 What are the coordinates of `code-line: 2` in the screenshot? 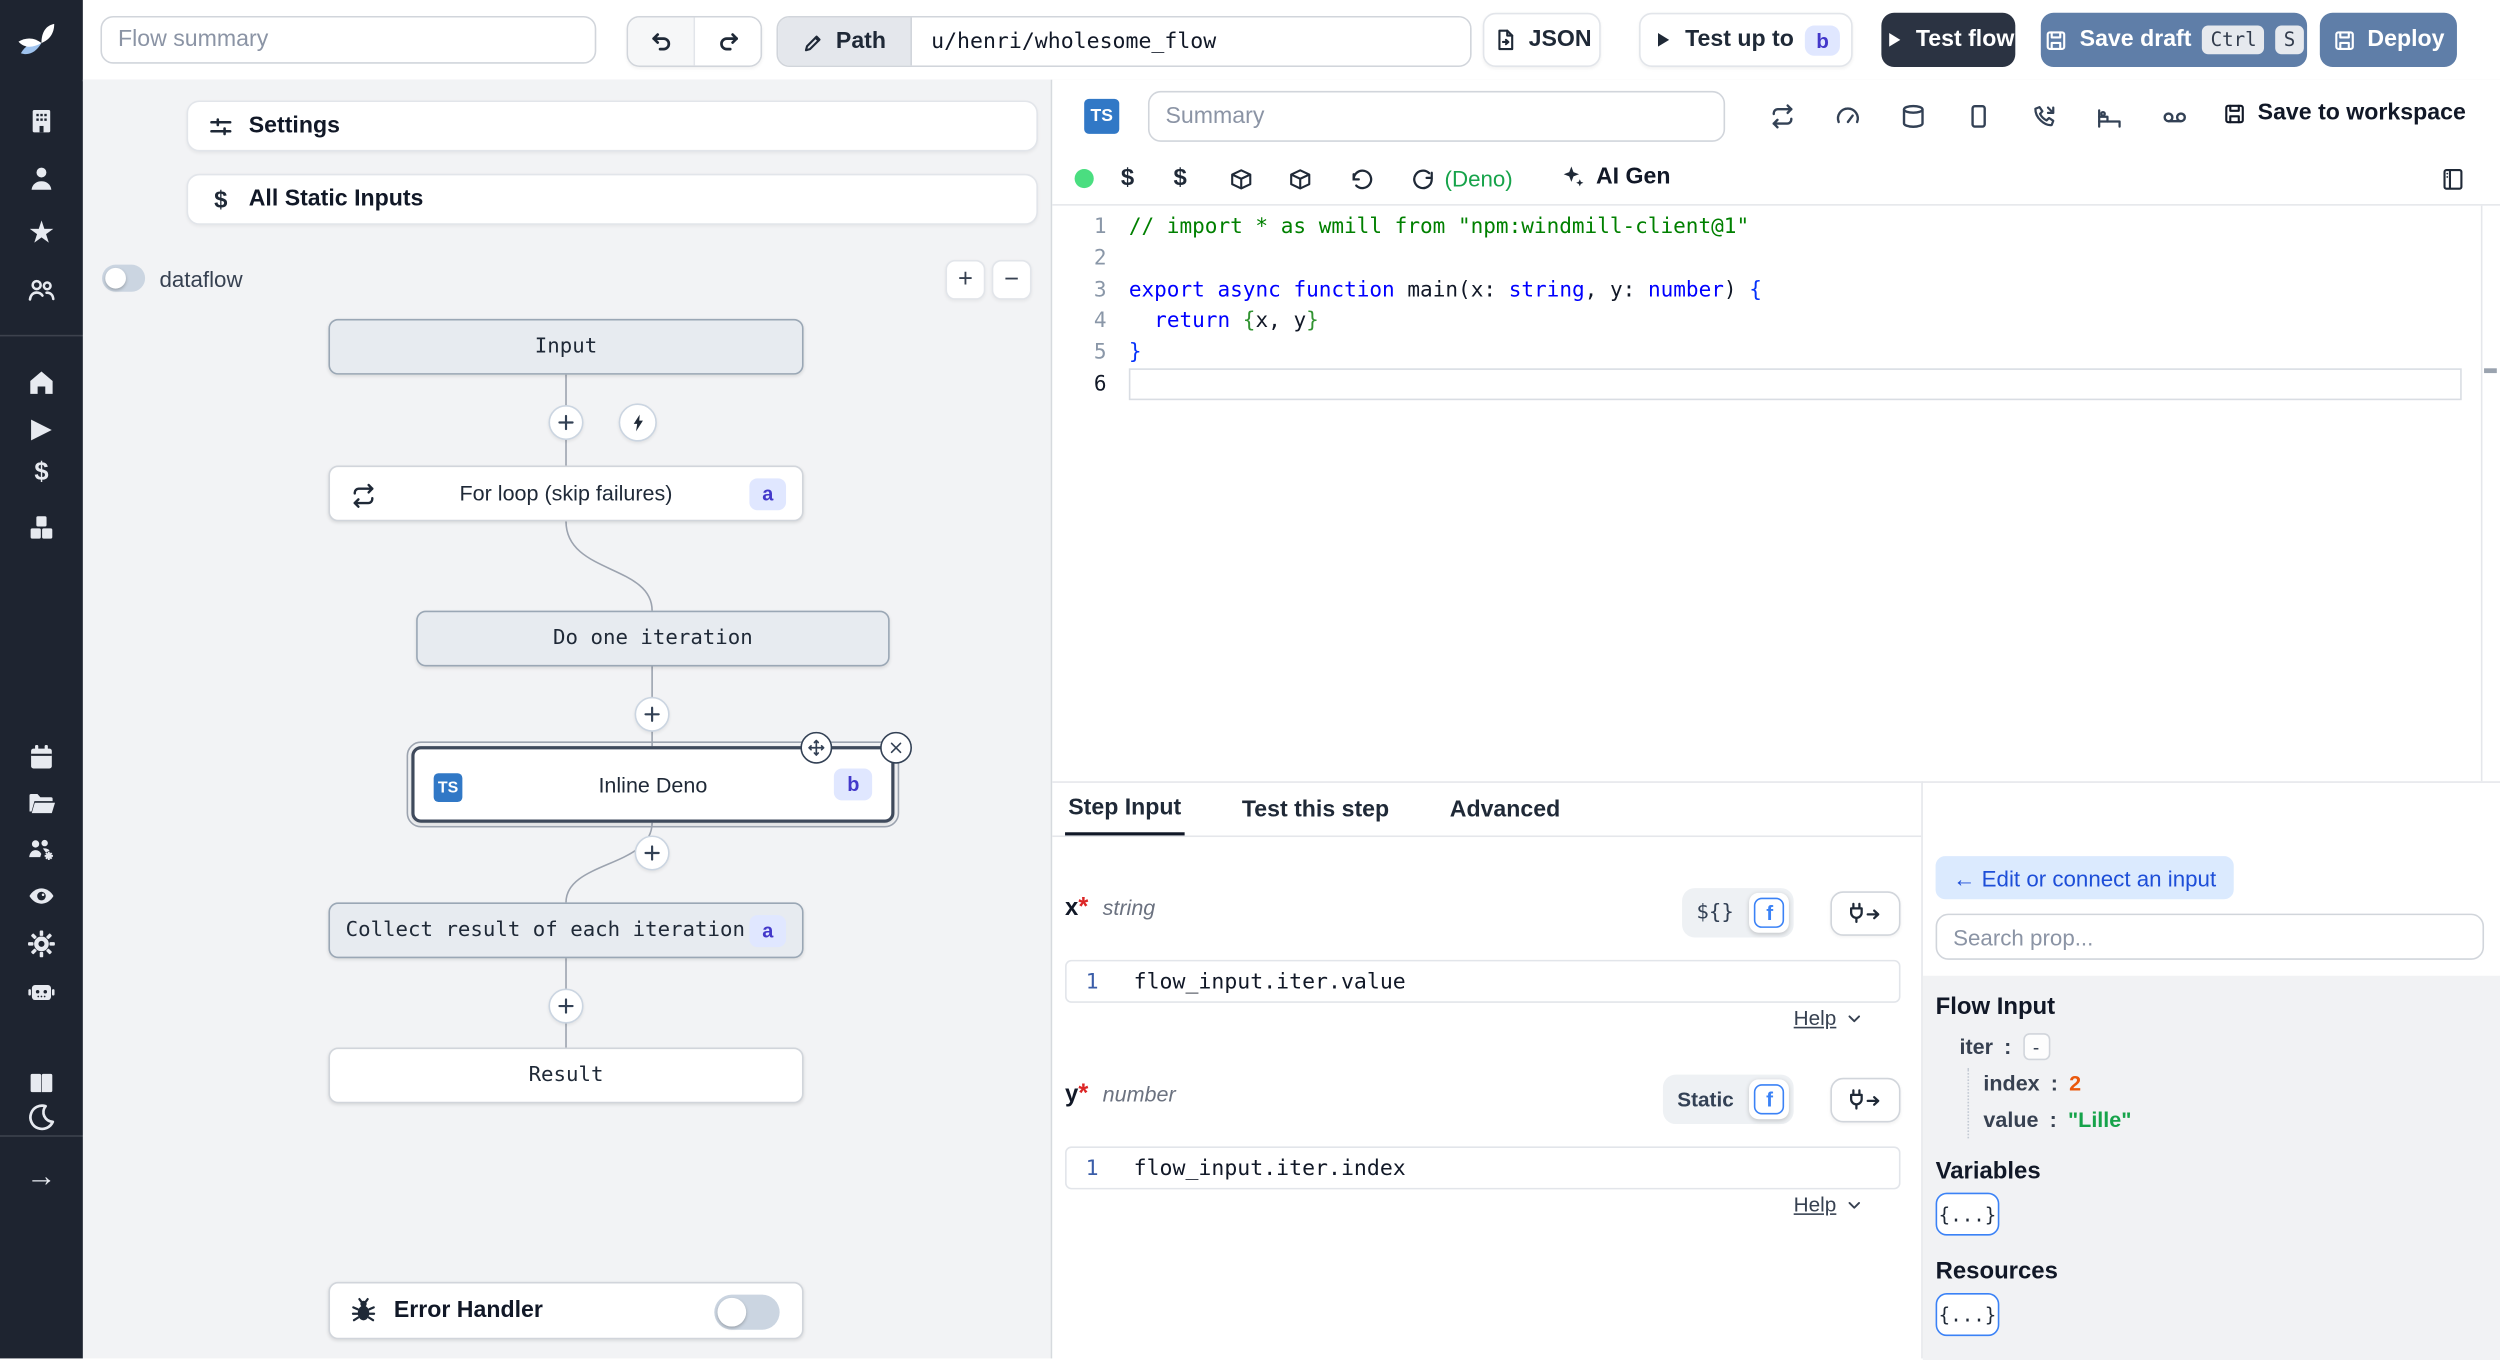 It's located at (1766, 258).